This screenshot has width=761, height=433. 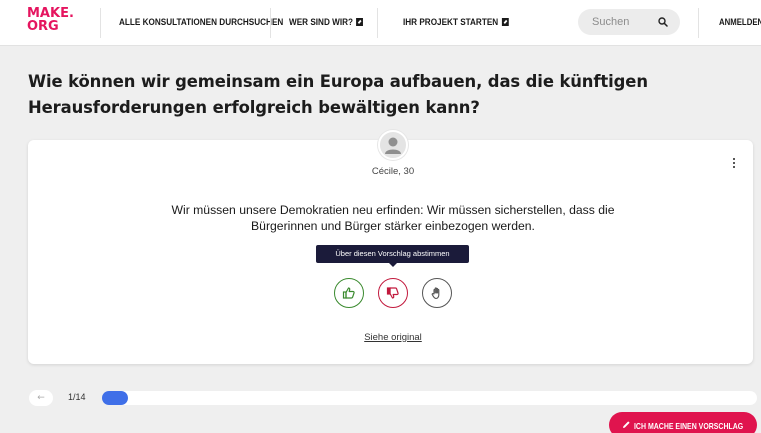 I want to click on progress-bar-track, so click(x=429, y=398).